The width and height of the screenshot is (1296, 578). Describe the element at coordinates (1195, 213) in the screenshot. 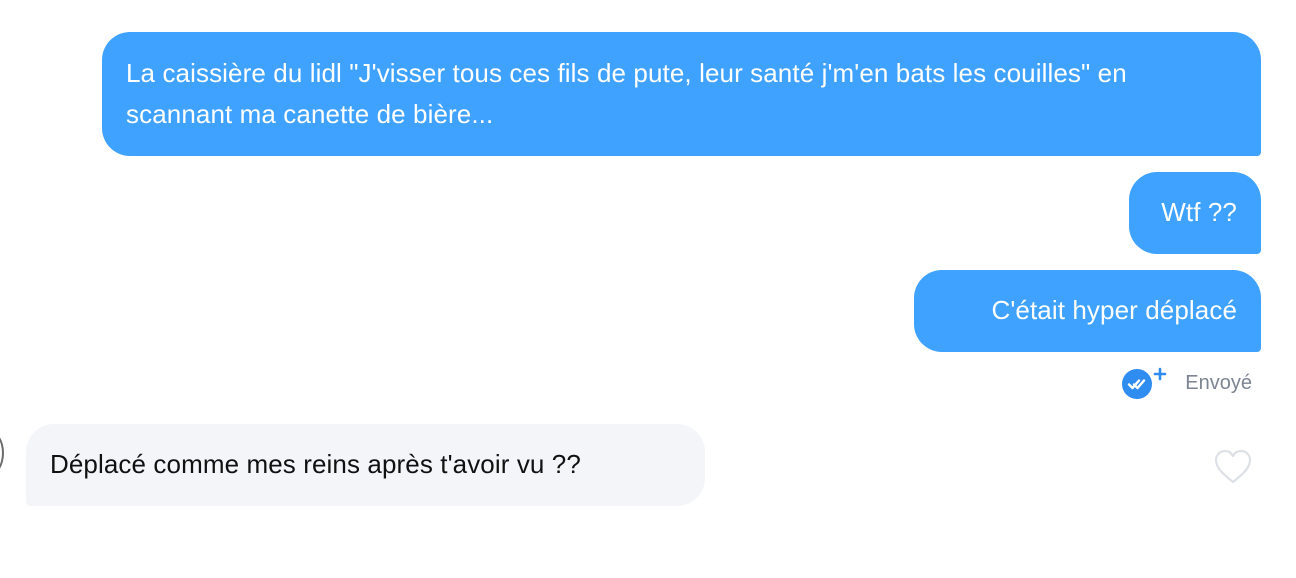

I see `outgoing-message-bubble: Wtf ??` at that location.